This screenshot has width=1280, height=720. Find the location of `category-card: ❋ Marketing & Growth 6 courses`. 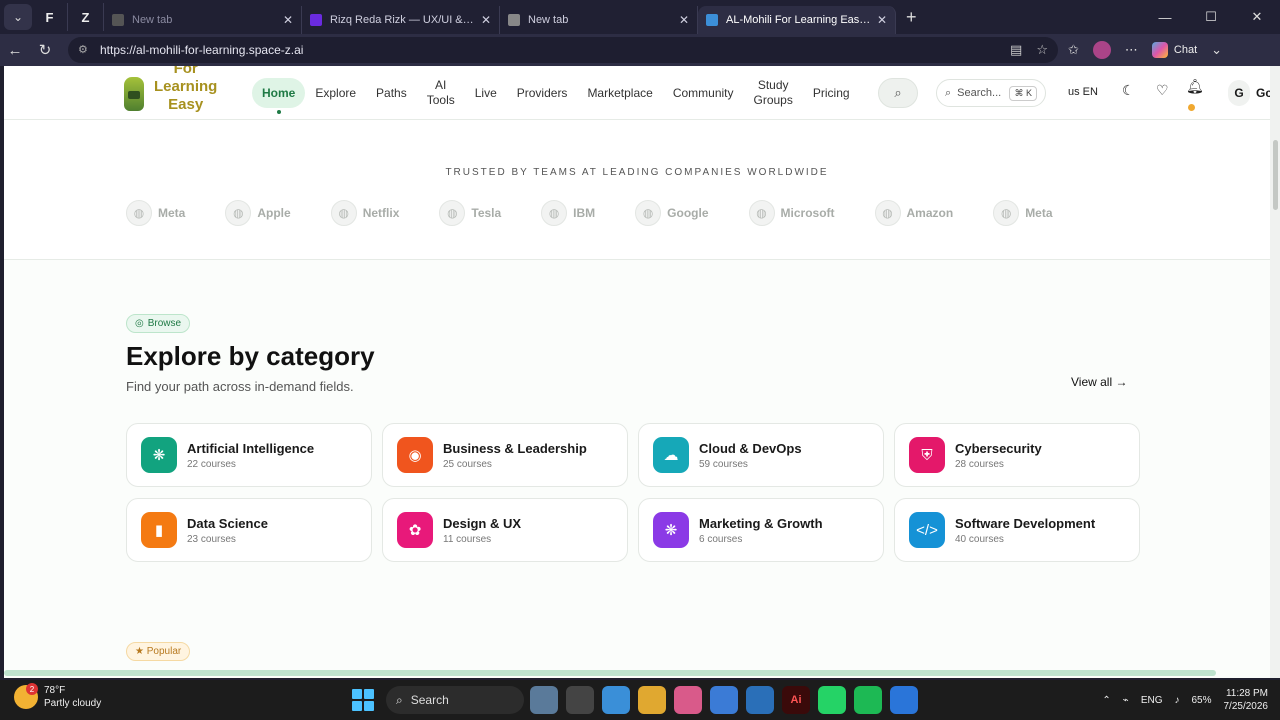

category-card: ❋ Marketing & Growth 6 courses is located at coordinates (761, 530).